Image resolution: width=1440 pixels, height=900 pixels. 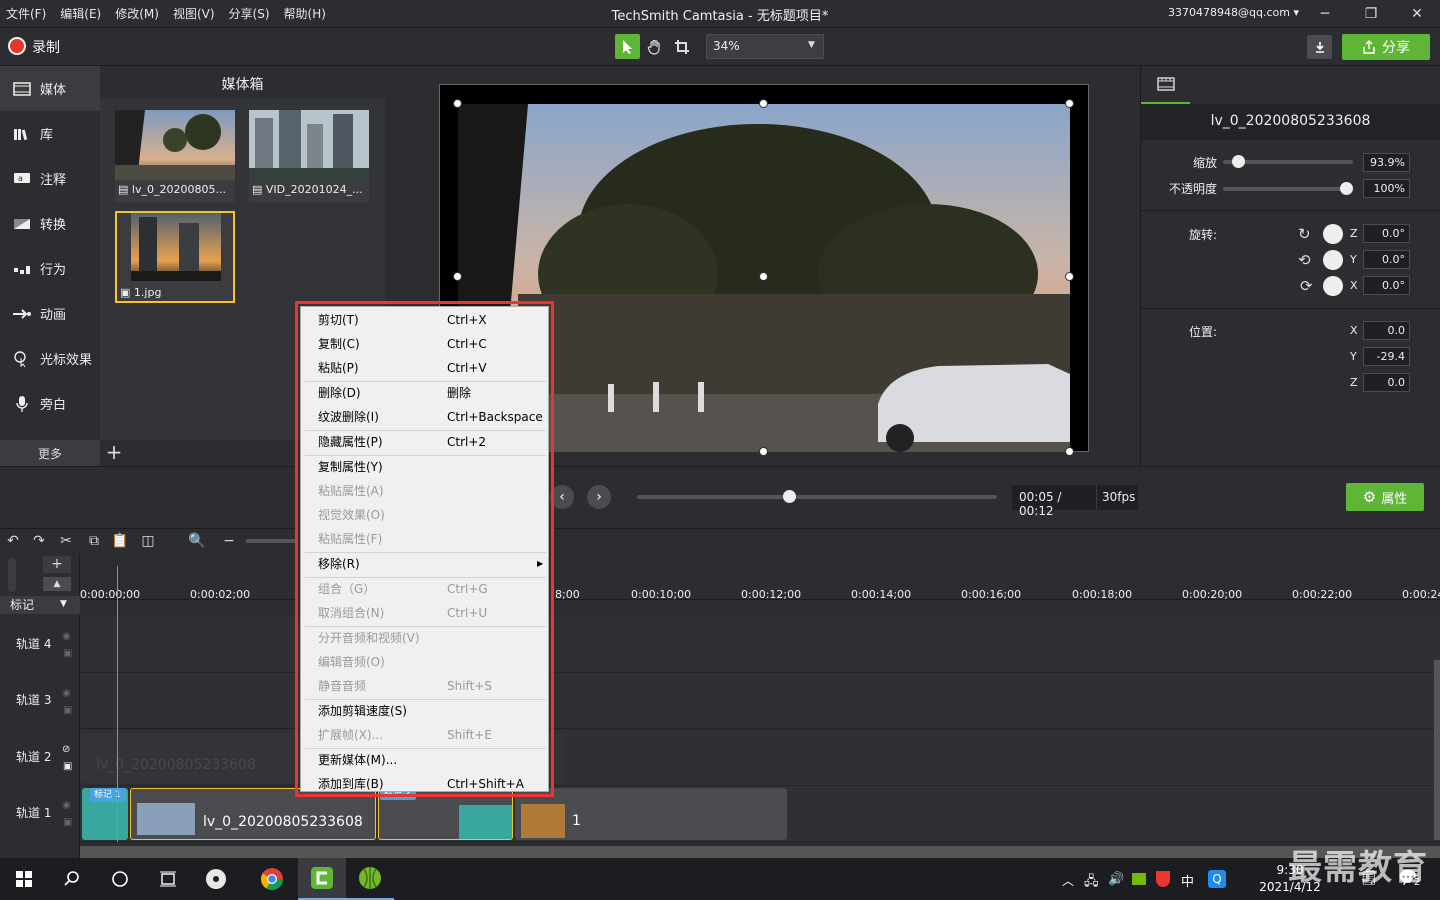 I want to click on menu-share: 分享(S), so click(x=249, y=13).